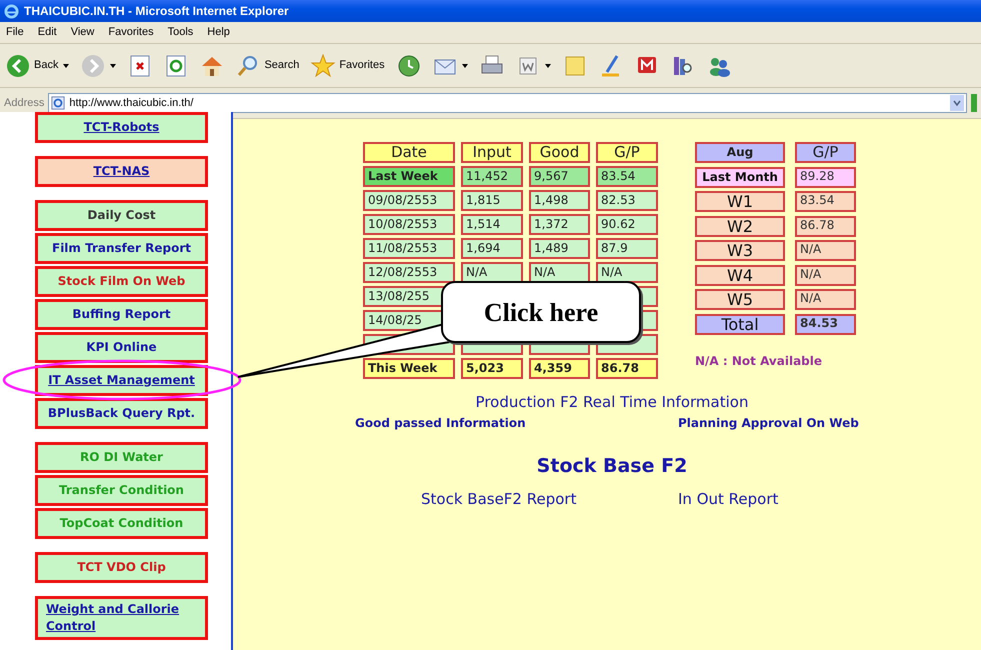 Image resolution: width=981 pixels, height=650 pixels. What do you see at coordinates (121, 127) in the screenshot?
I see `nav-link: TCT-Robots` at bounding box center [121, 127].